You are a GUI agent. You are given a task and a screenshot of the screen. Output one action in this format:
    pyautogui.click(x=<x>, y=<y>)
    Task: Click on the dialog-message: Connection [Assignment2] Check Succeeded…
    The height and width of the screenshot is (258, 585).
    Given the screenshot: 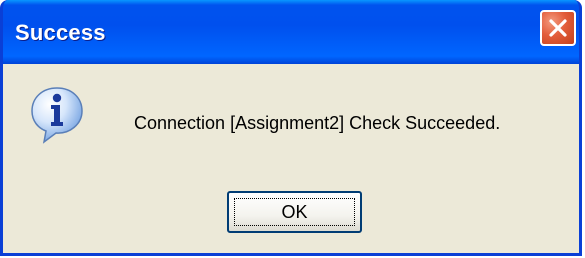 What is the action you would take?
    pyautogui.click(x=317, y=123)
    